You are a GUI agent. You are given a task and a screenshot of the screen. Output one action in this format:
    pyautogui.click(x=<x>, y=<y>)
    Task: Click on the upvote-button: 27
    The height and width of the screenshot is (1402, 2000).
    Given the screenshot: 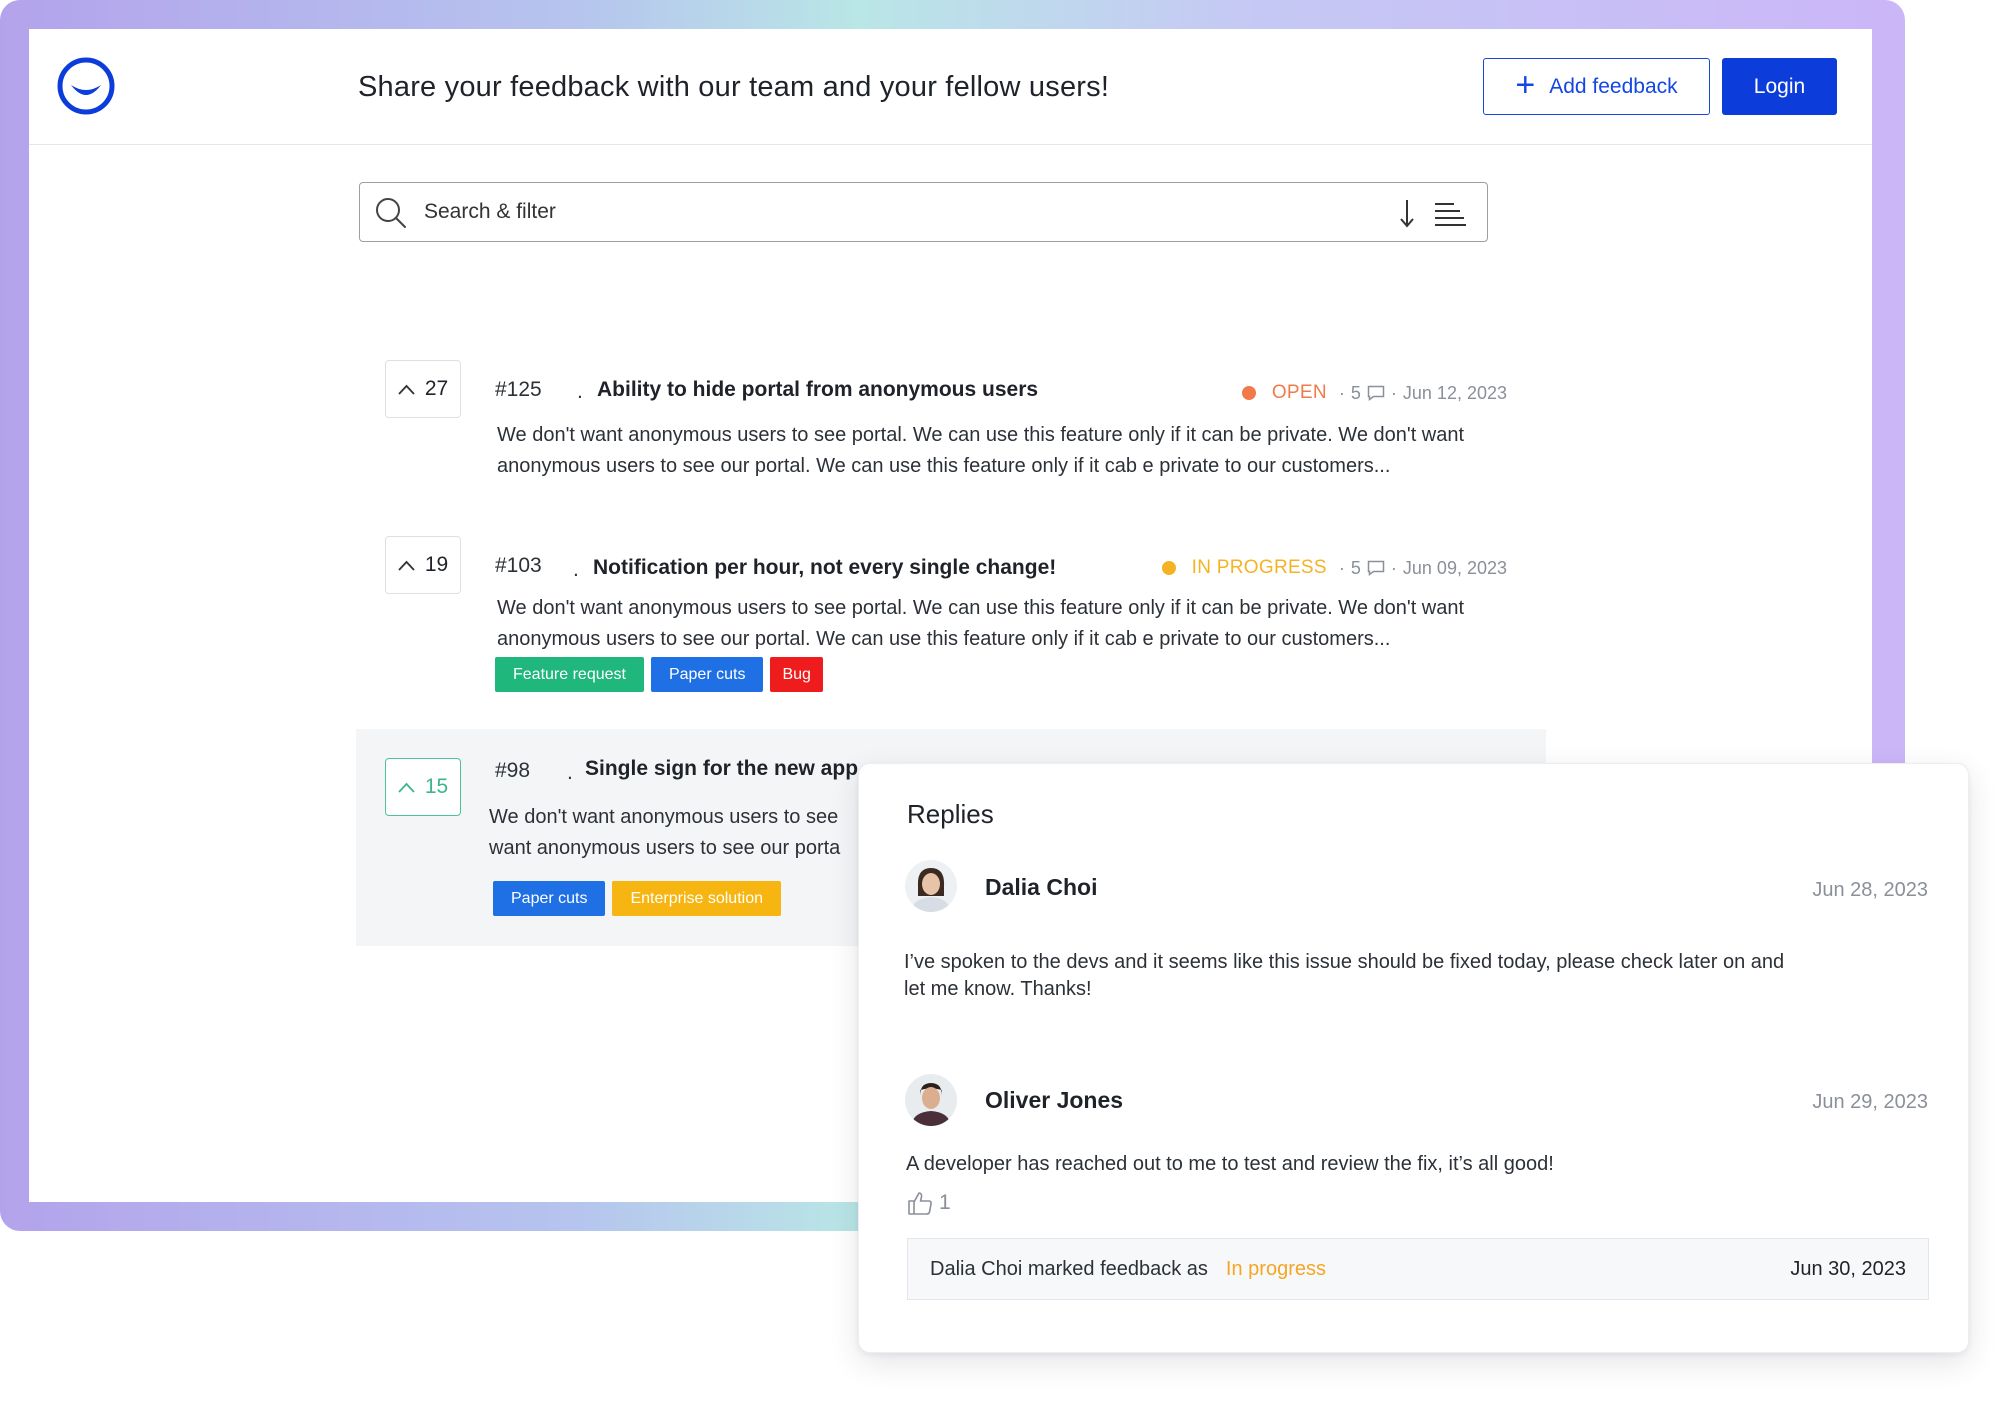 What is the action you would take?
    pyautogui.click(x=423, y=389)
    